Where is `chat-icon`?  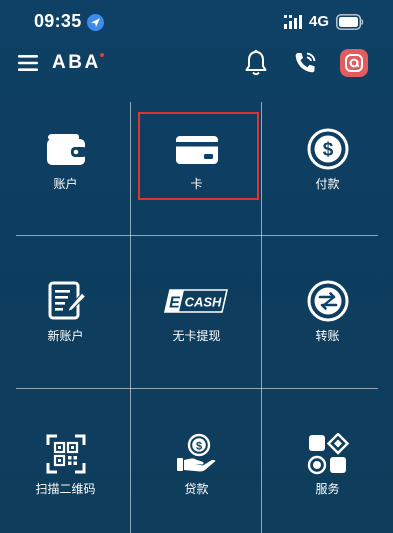 chat-icon is located at coordinates (354, 63).